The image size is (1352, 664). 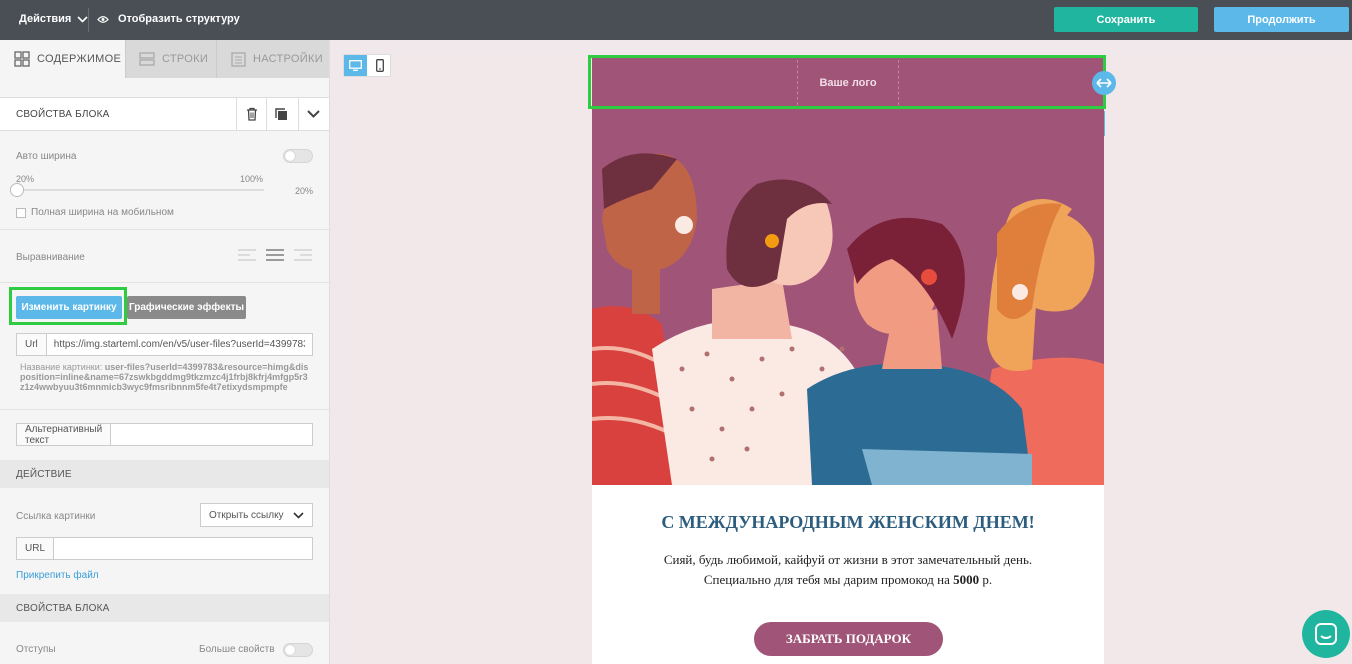 What do you see at coordinates (140, 190) in the screenshot?
I see `width-slider-track` at bounding box center [140, 190].